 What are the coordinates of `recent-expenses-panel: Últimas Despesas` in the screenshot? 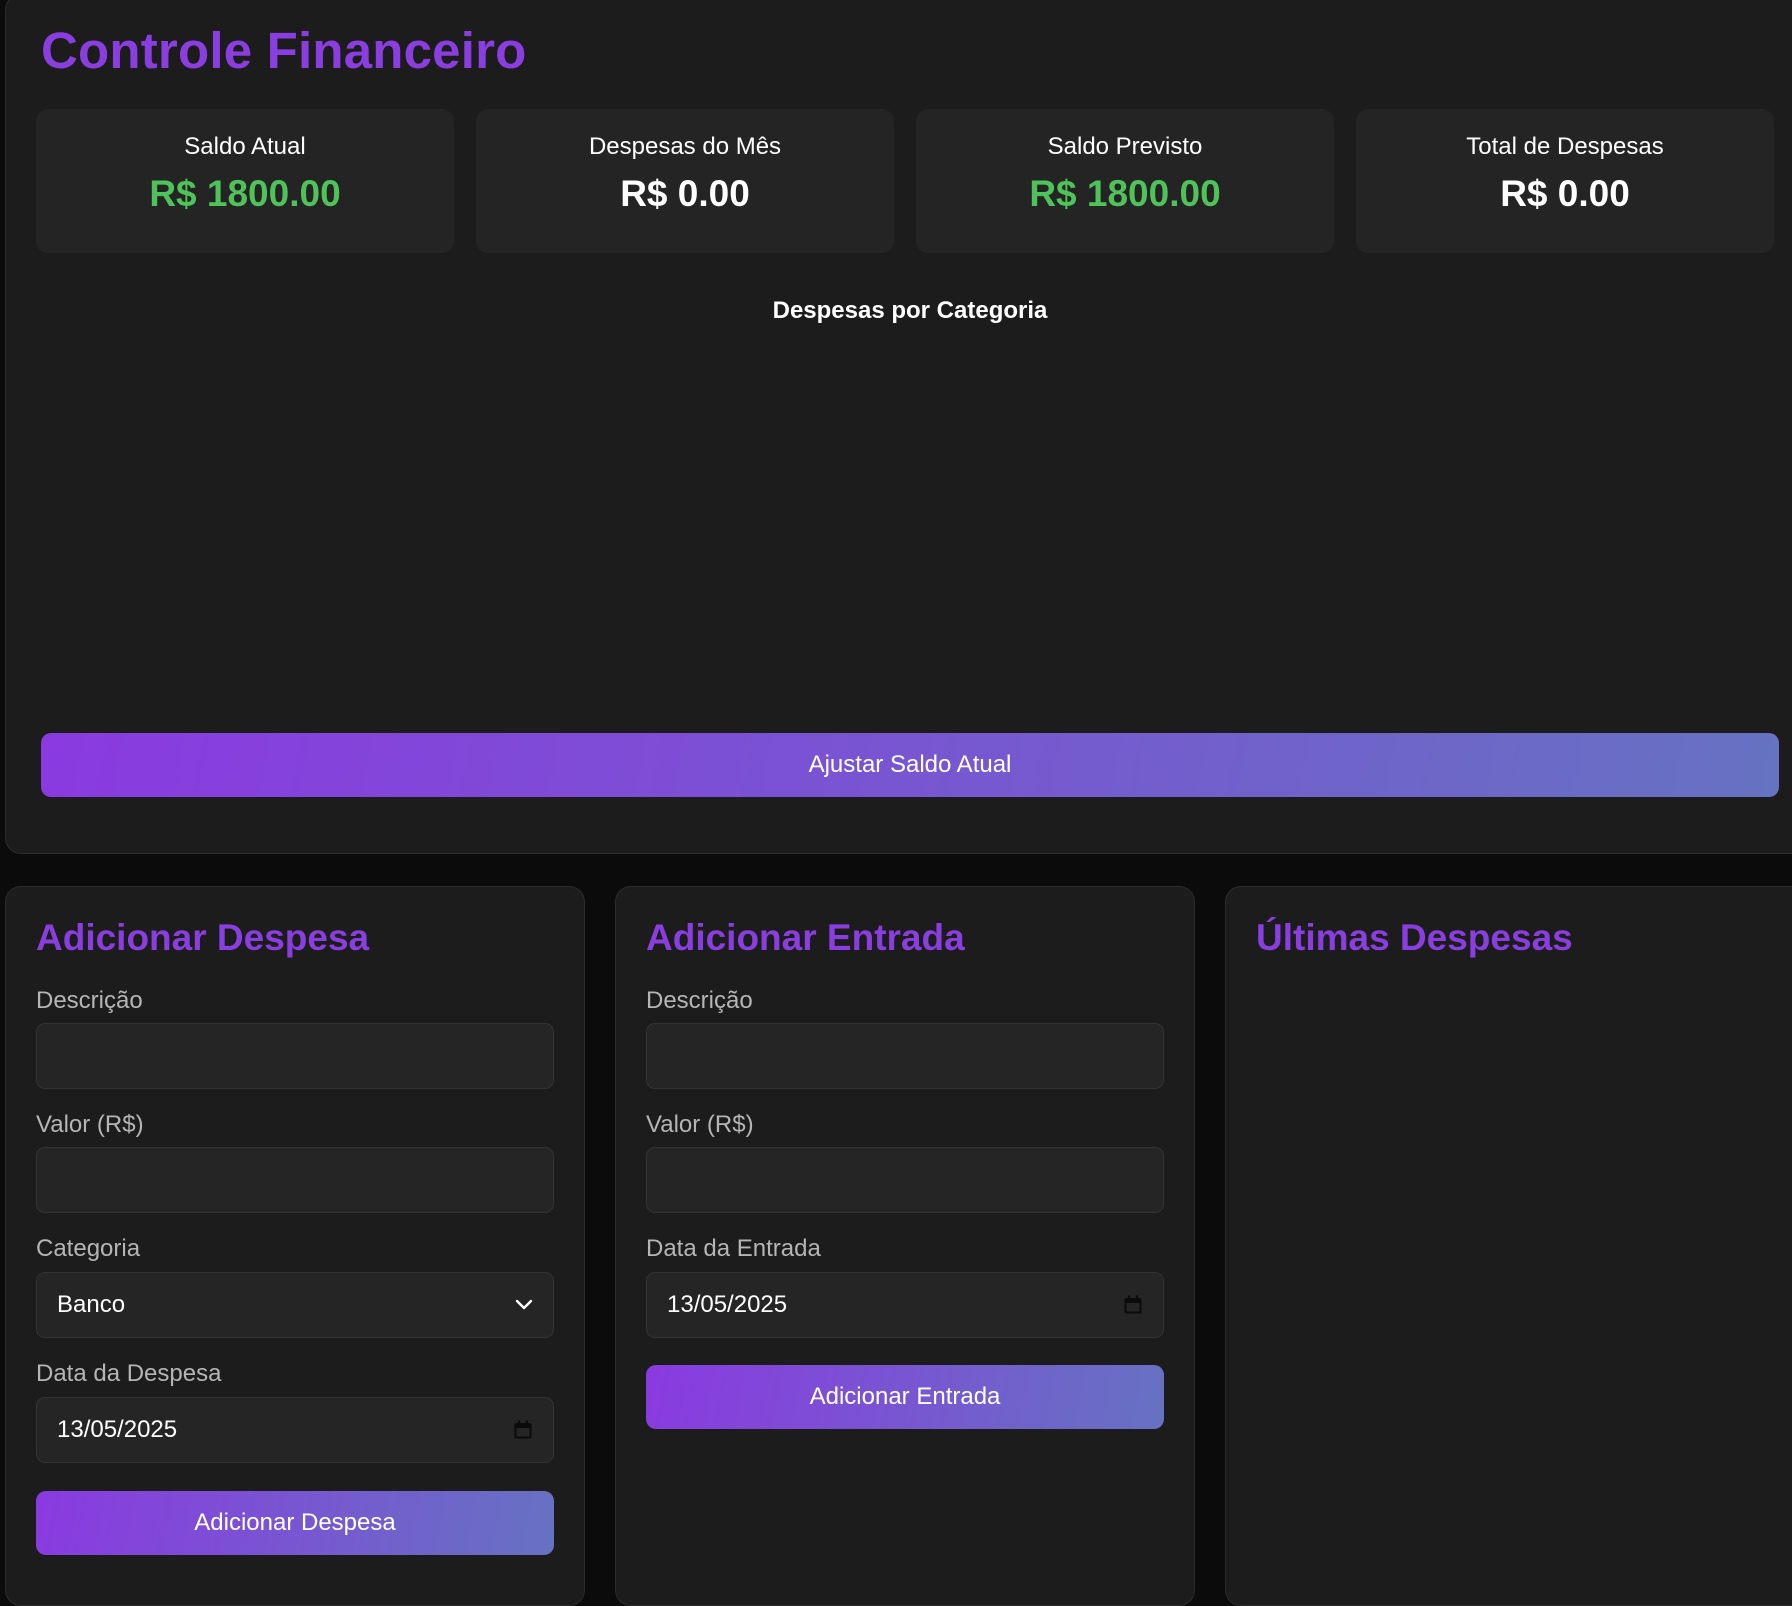 It's located at (1508, 1246).